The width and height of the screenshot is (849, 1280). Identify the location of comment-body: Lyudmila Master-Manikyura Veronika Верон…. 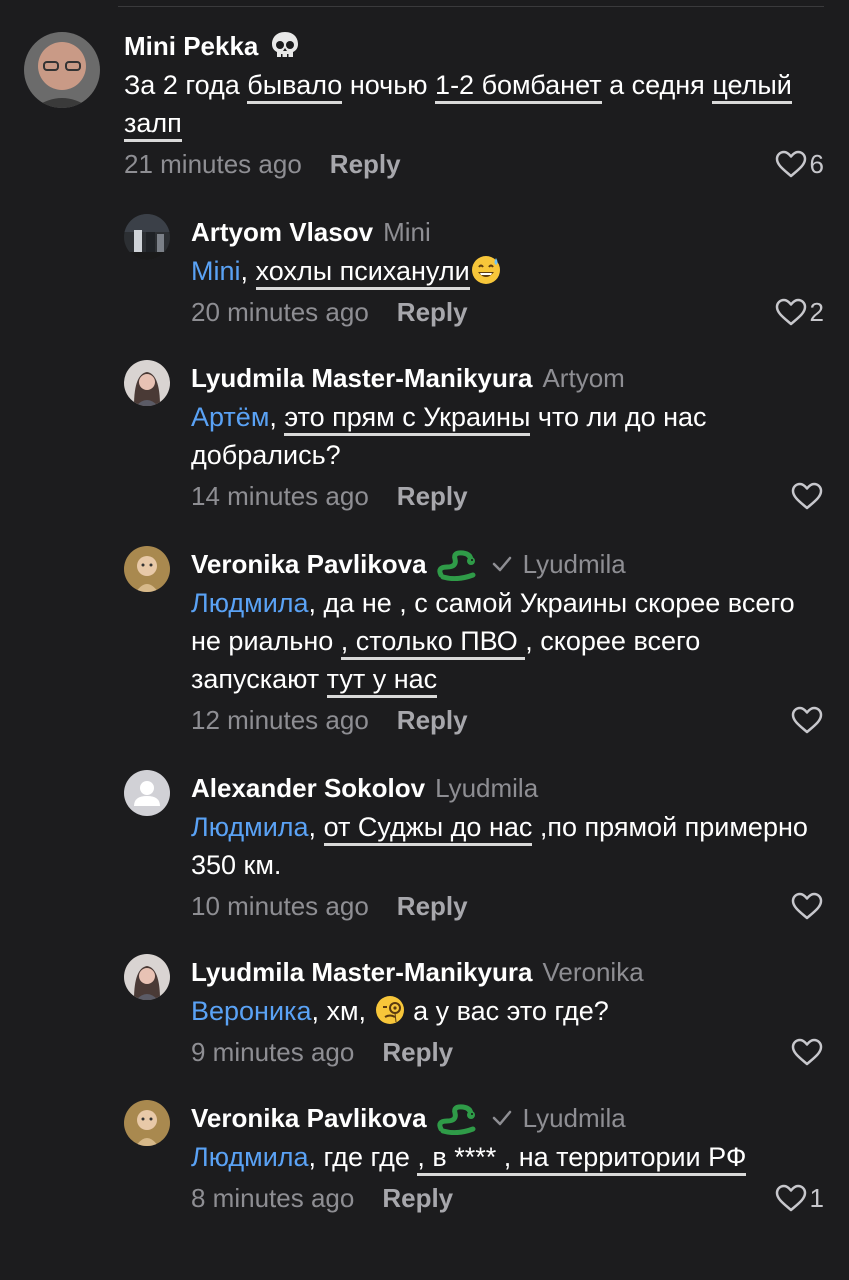
(507, 1013).